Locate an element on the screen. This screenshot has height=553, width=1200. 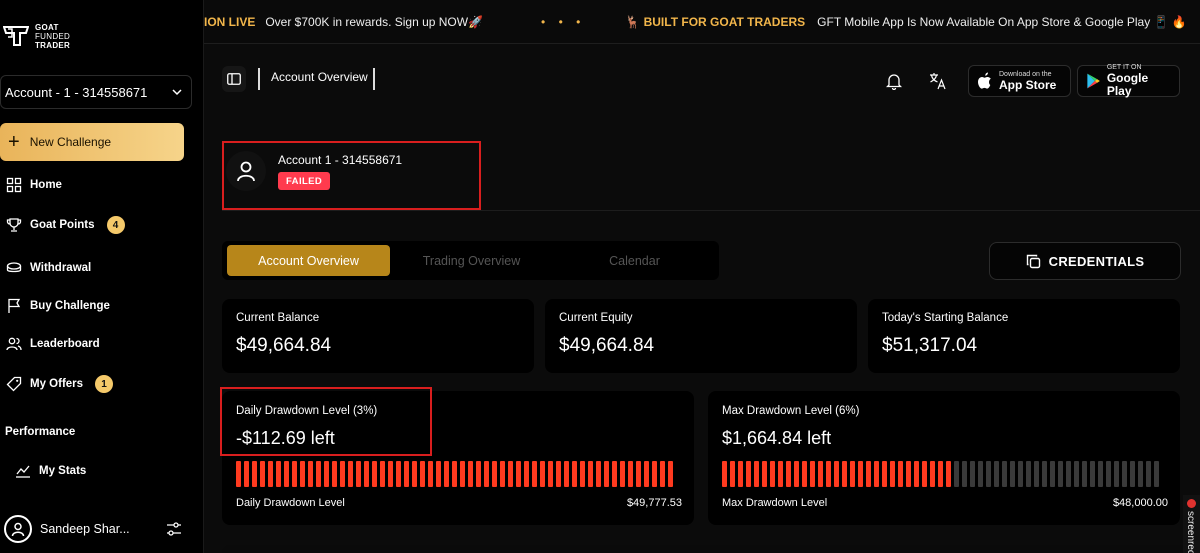
user-icon is located at coordinates (18, 529).